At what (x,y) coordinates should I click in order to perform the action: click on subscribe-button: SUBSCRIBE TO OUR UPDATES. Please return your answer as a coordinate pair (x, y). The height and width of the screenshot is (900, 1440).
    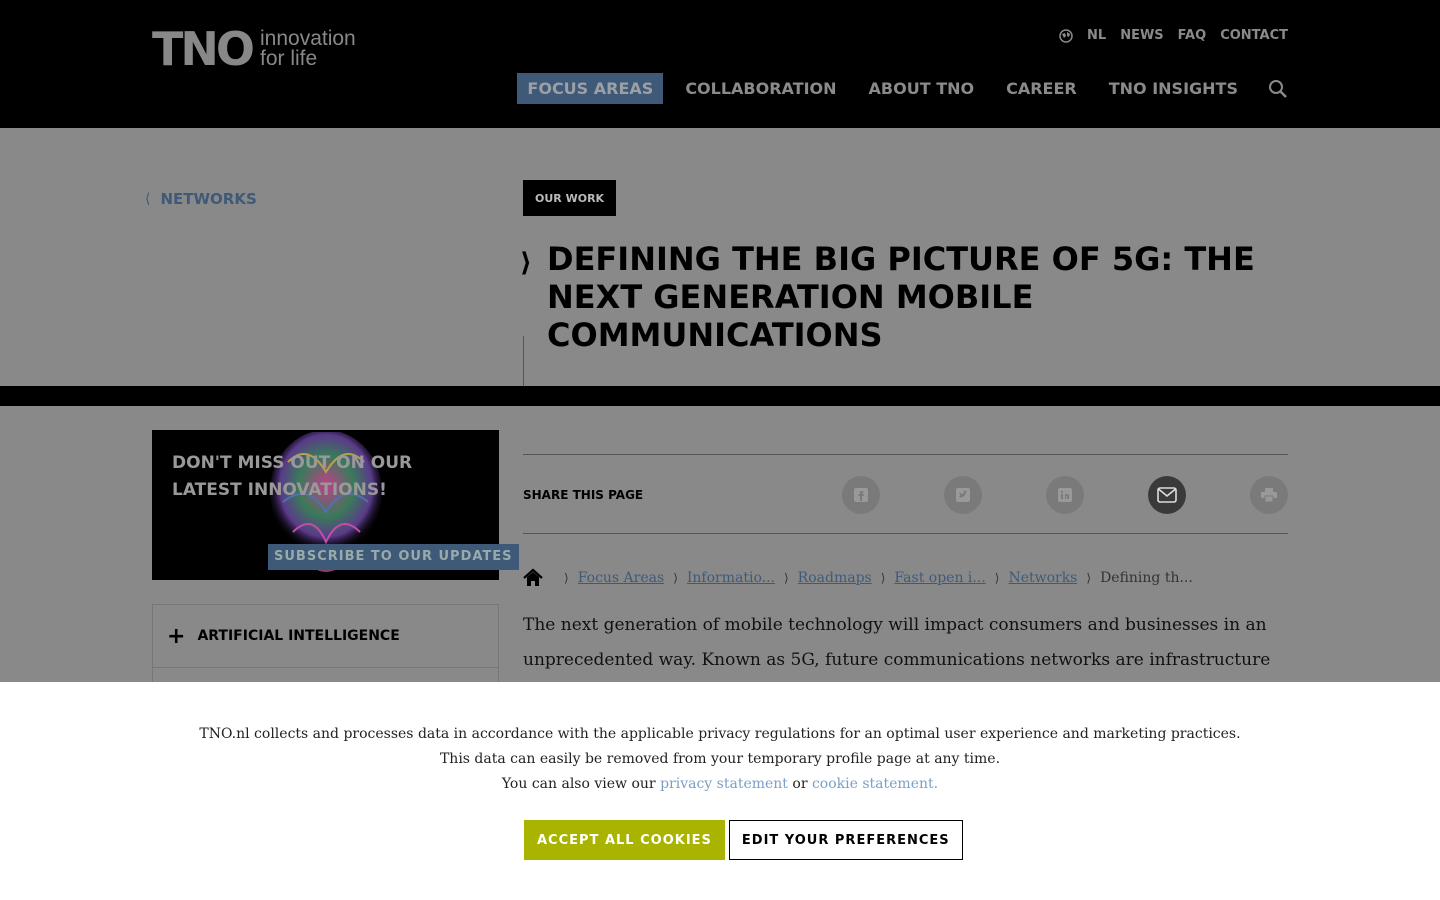
    Looking at the image, I should click on (393, 557).